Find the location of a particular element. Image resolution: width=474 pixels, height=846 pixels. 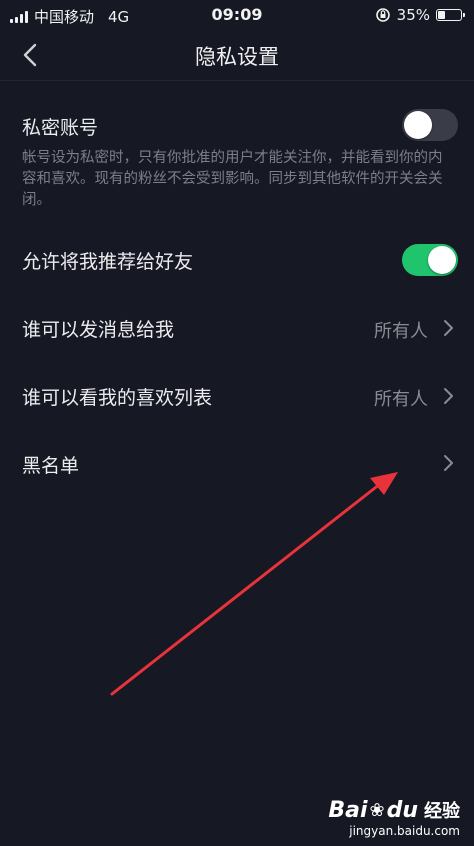

navigation-bar: 隐私设置 is located at coordinates (237, 55).